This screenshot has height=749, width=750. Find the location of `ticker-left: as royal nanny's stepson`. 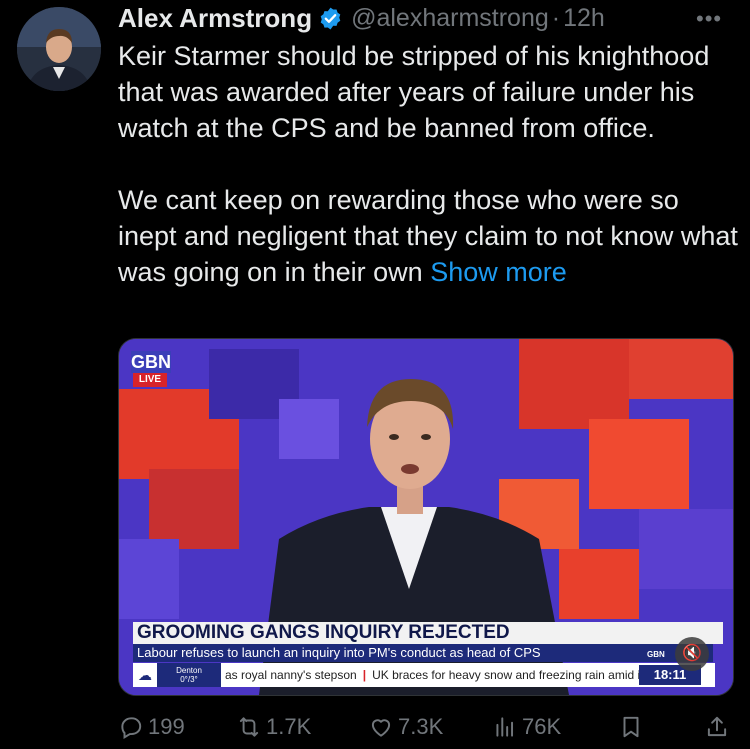

ticker-left: as royal nanny's stepson is located at coordinates (291, 675).